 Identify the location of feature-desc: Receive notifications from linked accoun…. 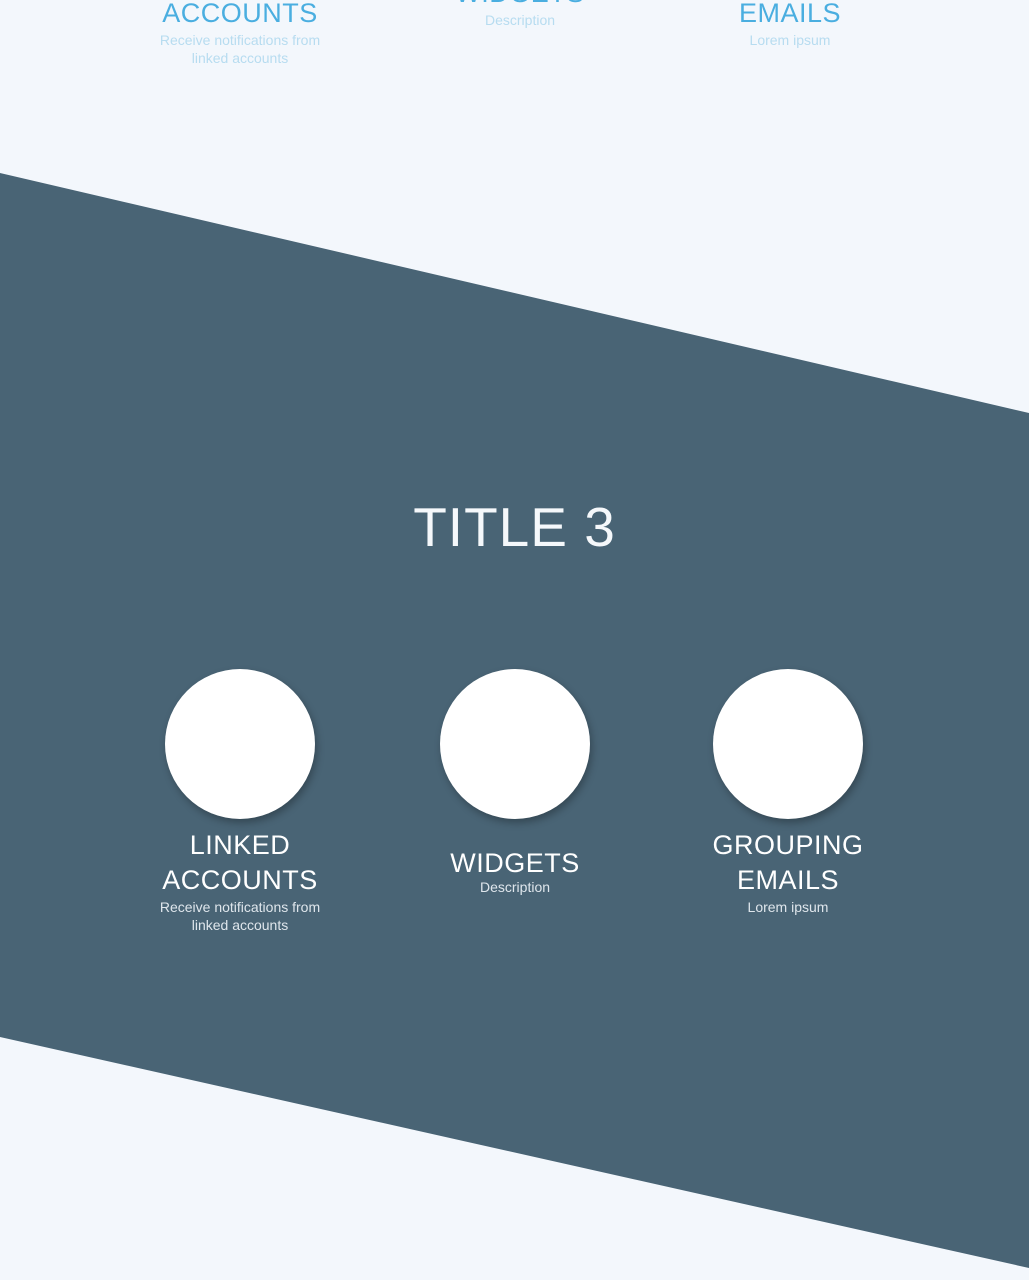
(240, 916).